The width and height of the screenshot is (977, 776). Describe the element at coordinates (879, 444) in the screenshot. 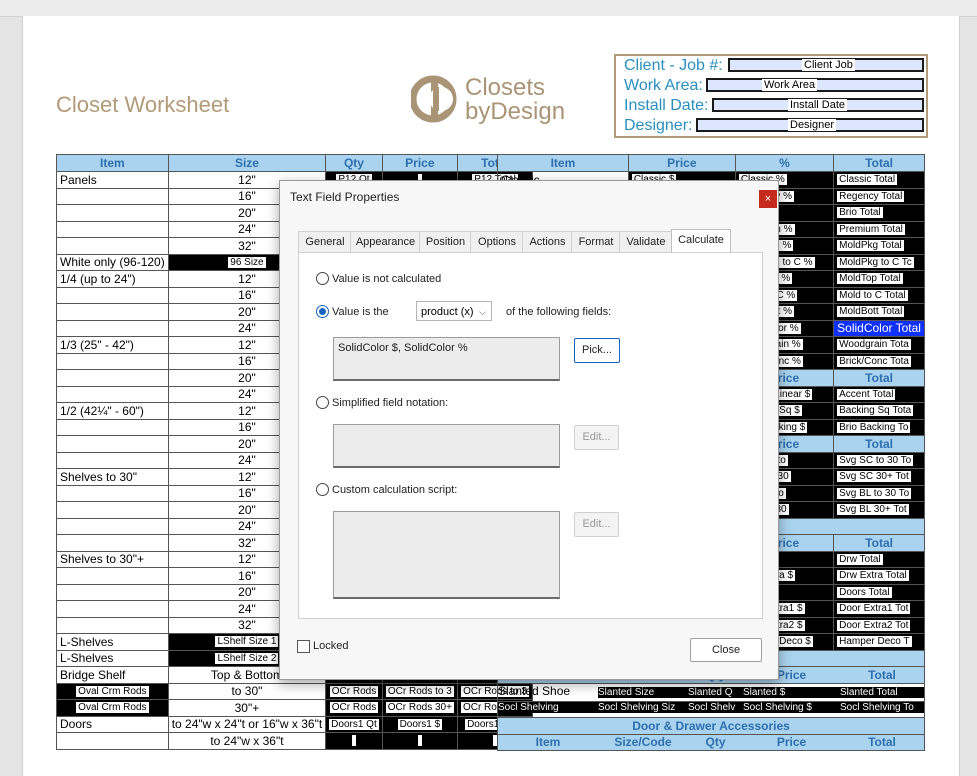

I see `section-col-header: Total` at that location.